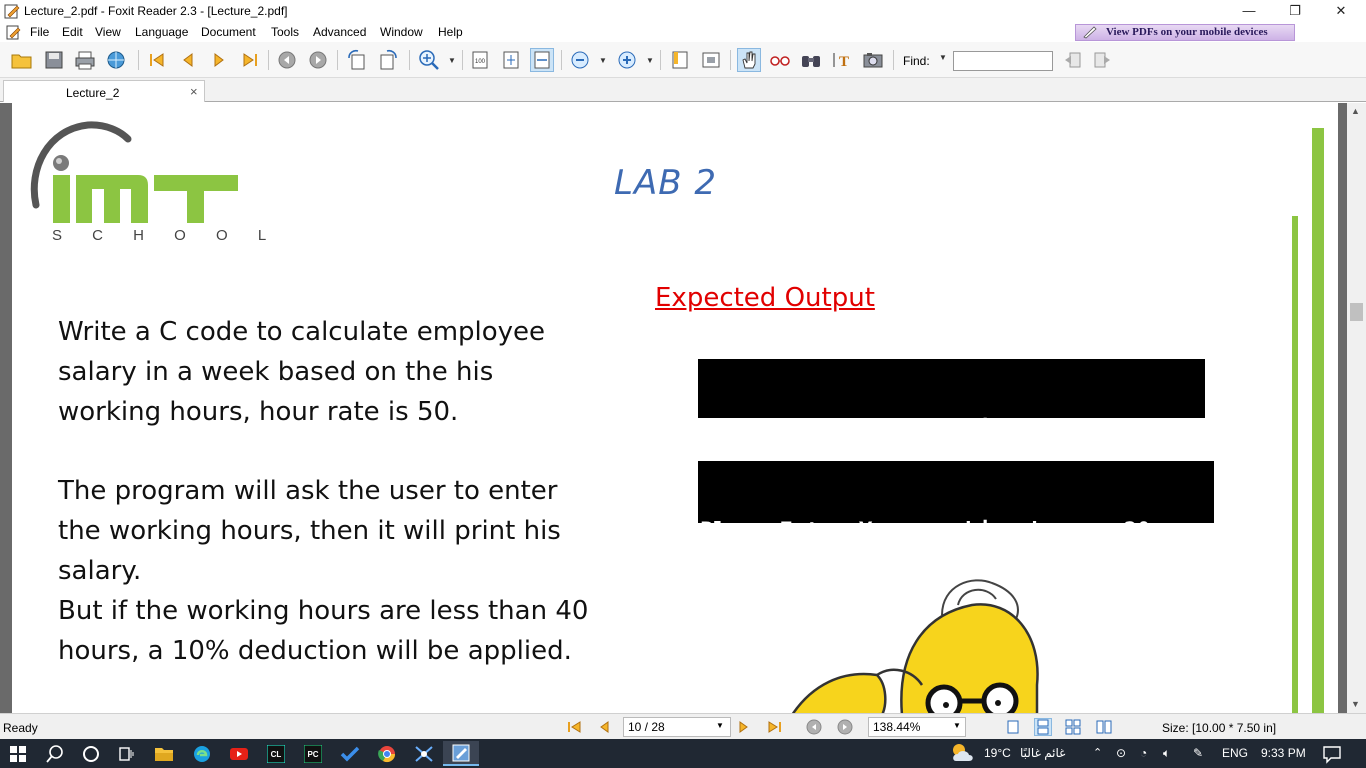  Describe the element at coordinates (650, 60) in the screenshot. I see `zoom-in-dropdown: ▼` at that location.